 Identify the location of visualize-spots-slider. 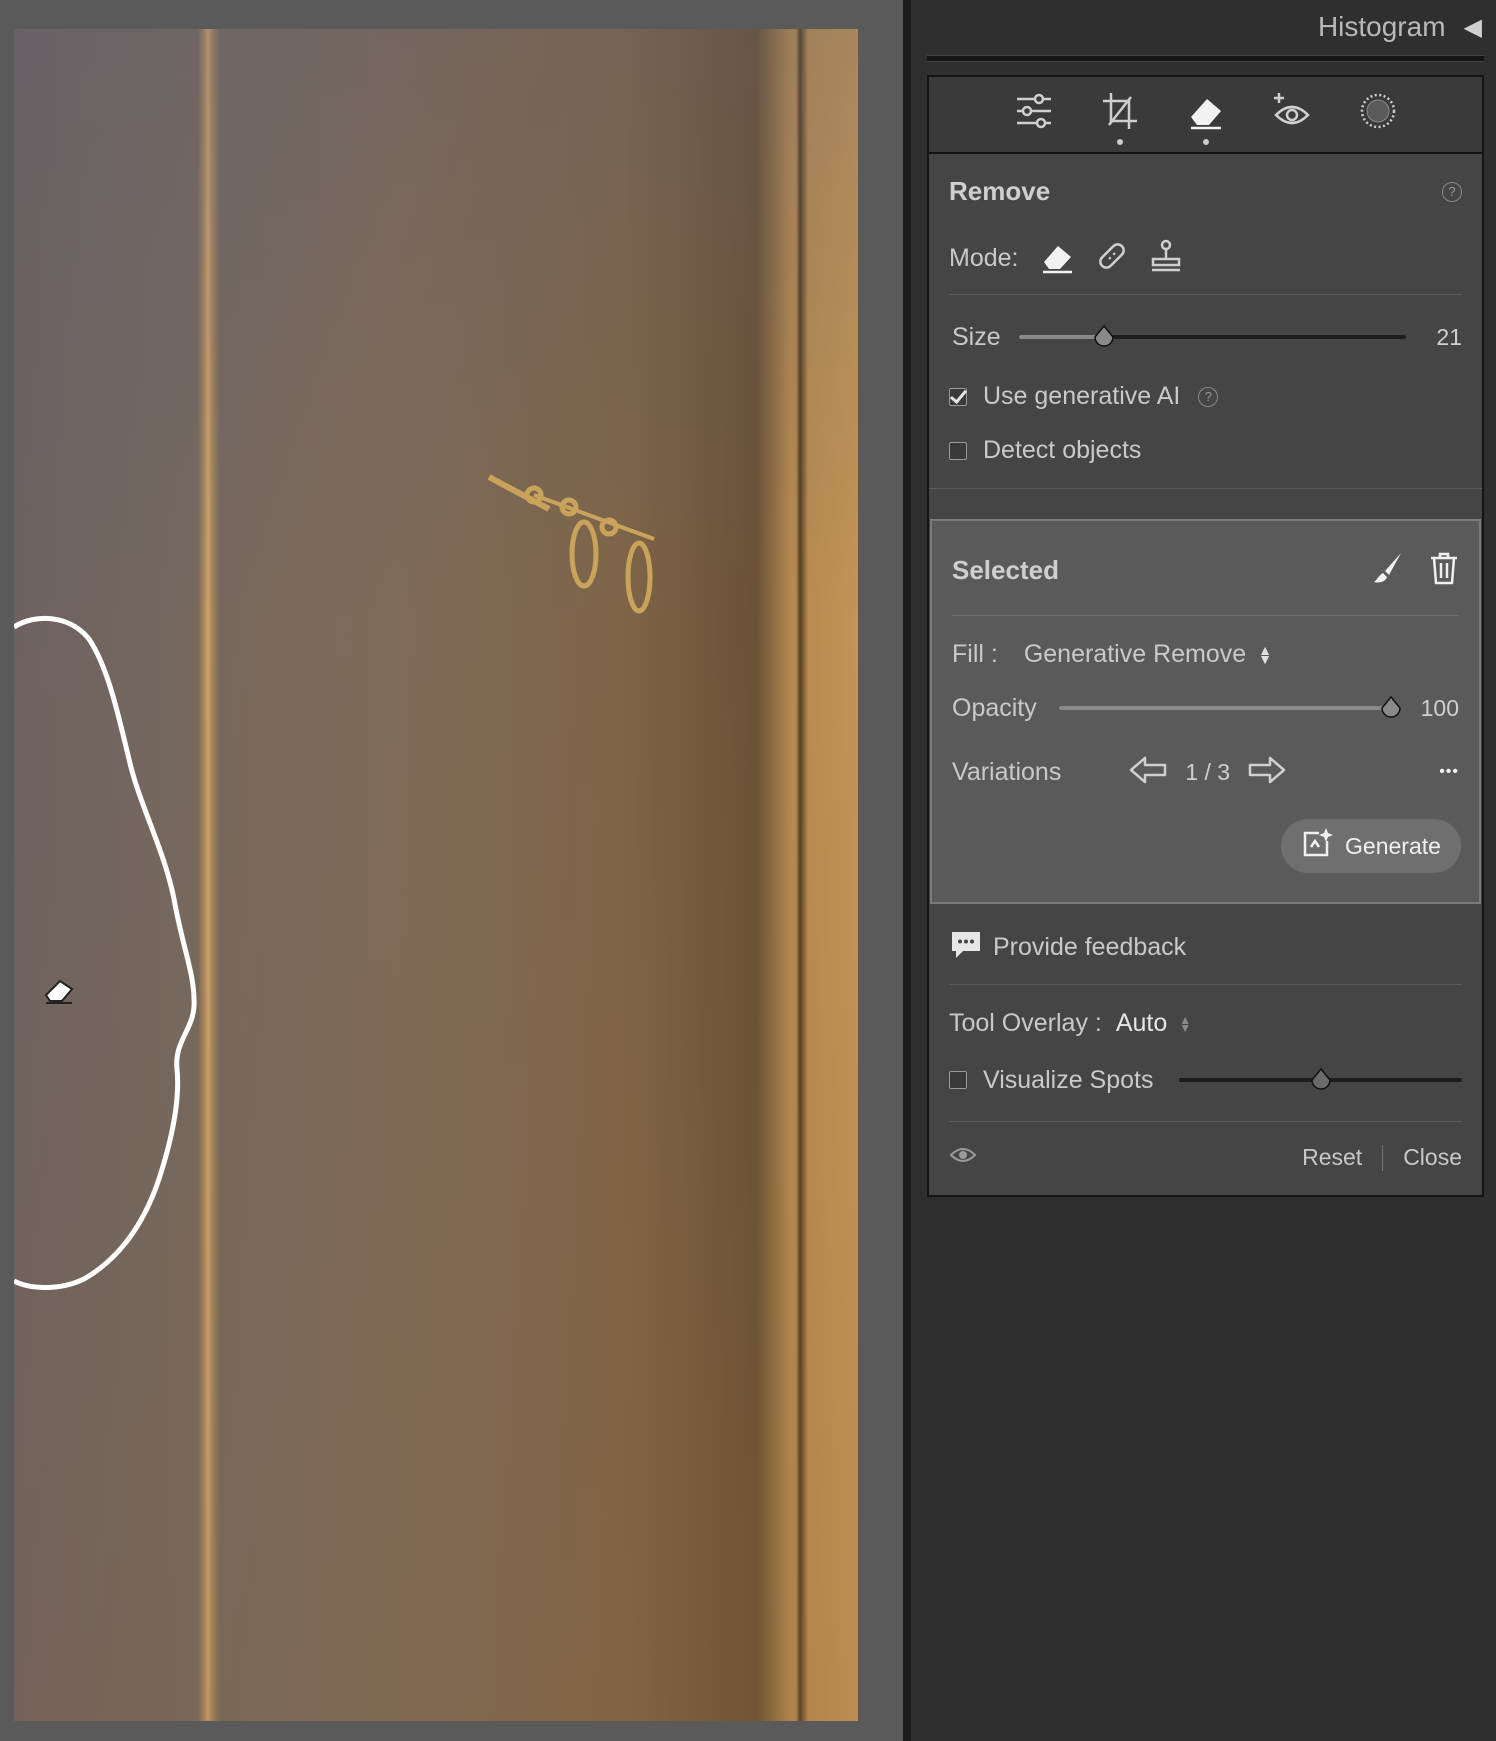
(1320, 1079).